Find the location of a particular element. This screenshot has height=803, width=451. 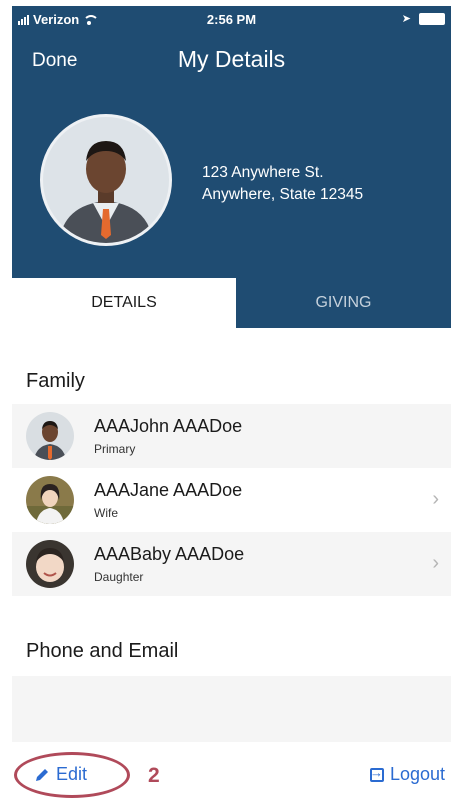

status-time: 2:56 PM is located at coordinates (231, 19).